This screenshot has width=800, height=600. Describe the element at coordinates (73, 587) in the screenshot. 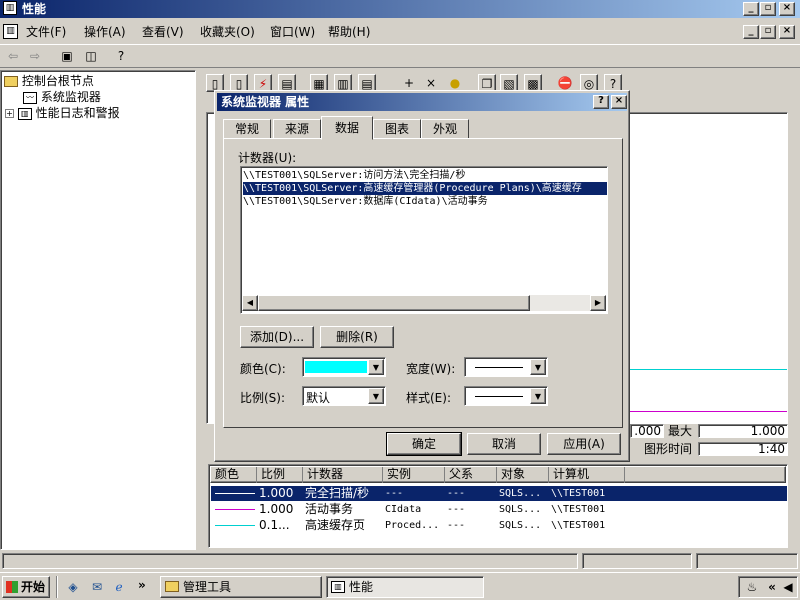

I see `desktop-icon: ◈` at that location.